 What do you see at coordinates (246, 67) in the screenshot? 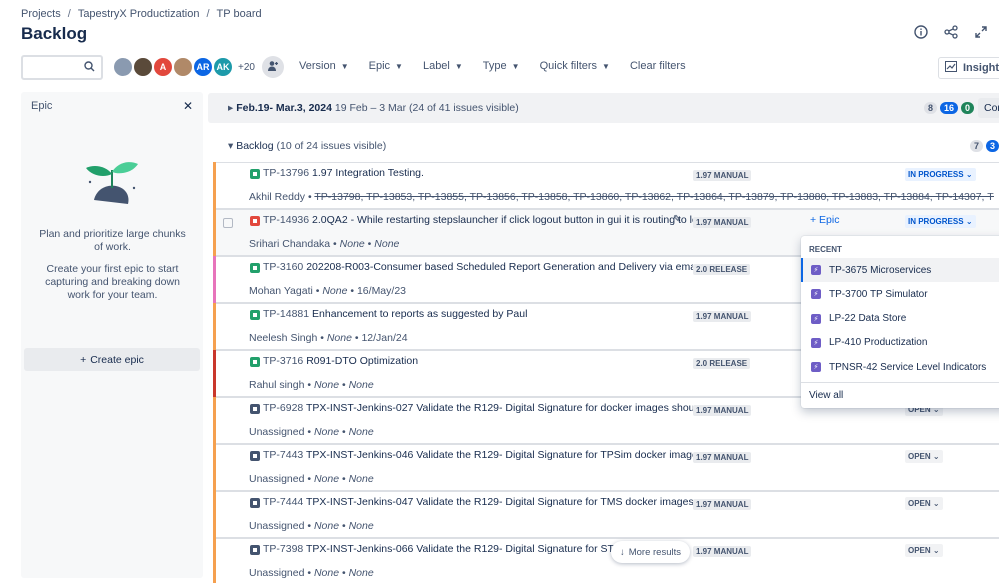
I see `avatar-more-count: +20` at bounding box center [246, 67].